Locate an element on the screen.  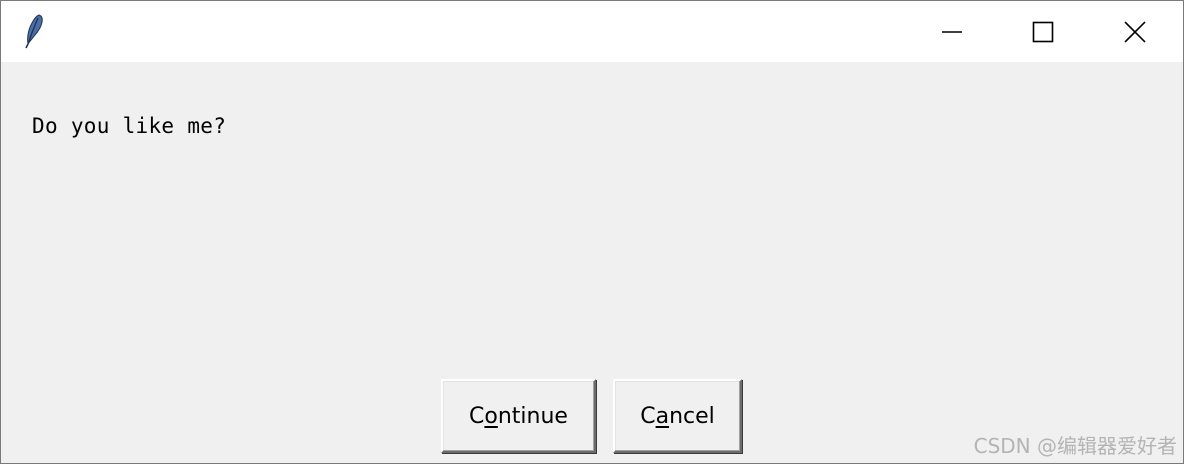
cancel-mnemonic: a is located at coordinates (662, 416).